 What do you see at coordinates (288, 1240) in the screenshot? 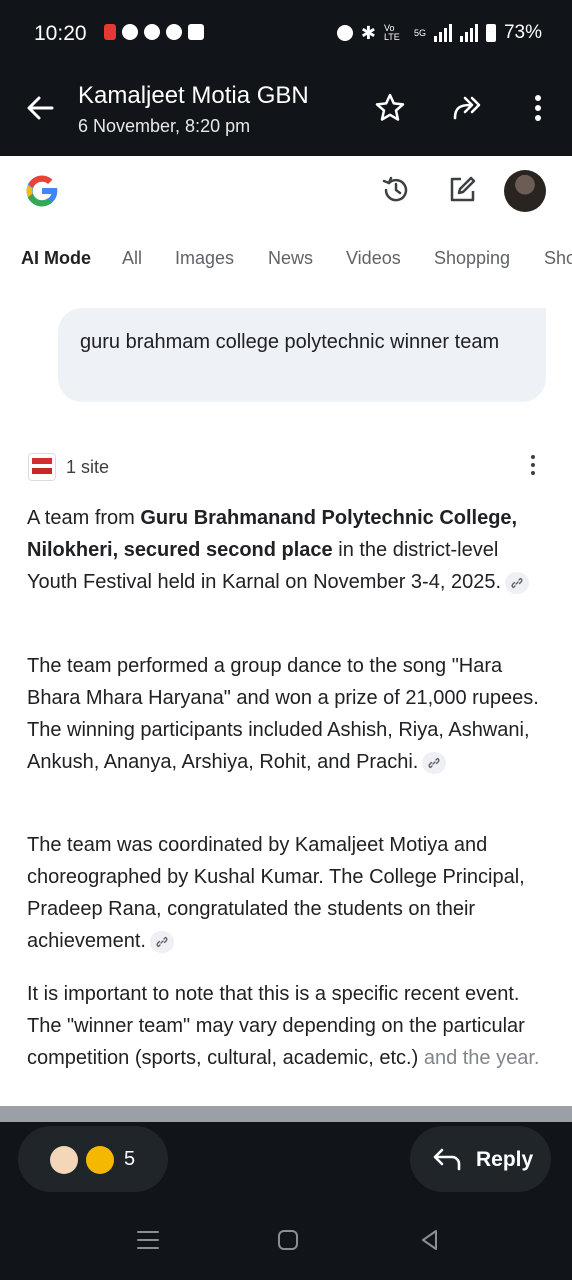
I see `home-icon` at bounding box center [288, 1240].